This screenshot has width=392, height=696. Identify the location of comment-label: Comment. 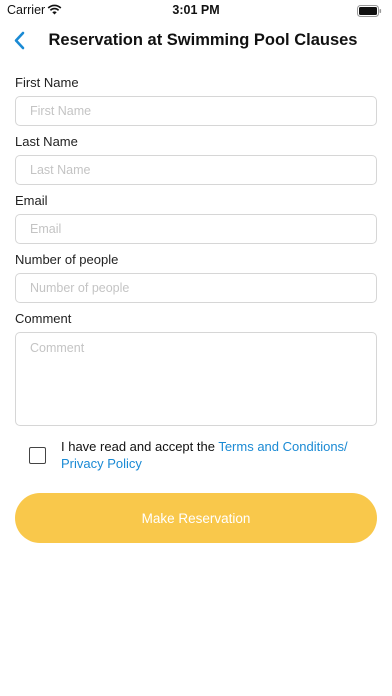
(43, 318).